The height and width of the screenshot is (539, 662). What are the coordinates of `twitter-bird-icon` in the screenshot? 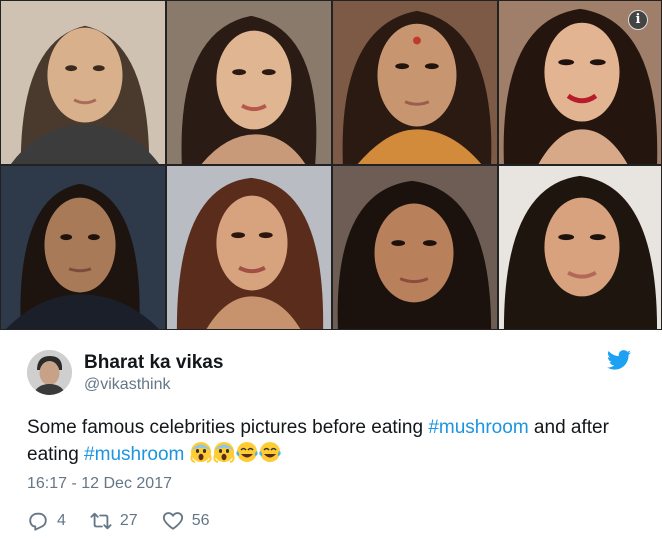 It's located at (619, 360).